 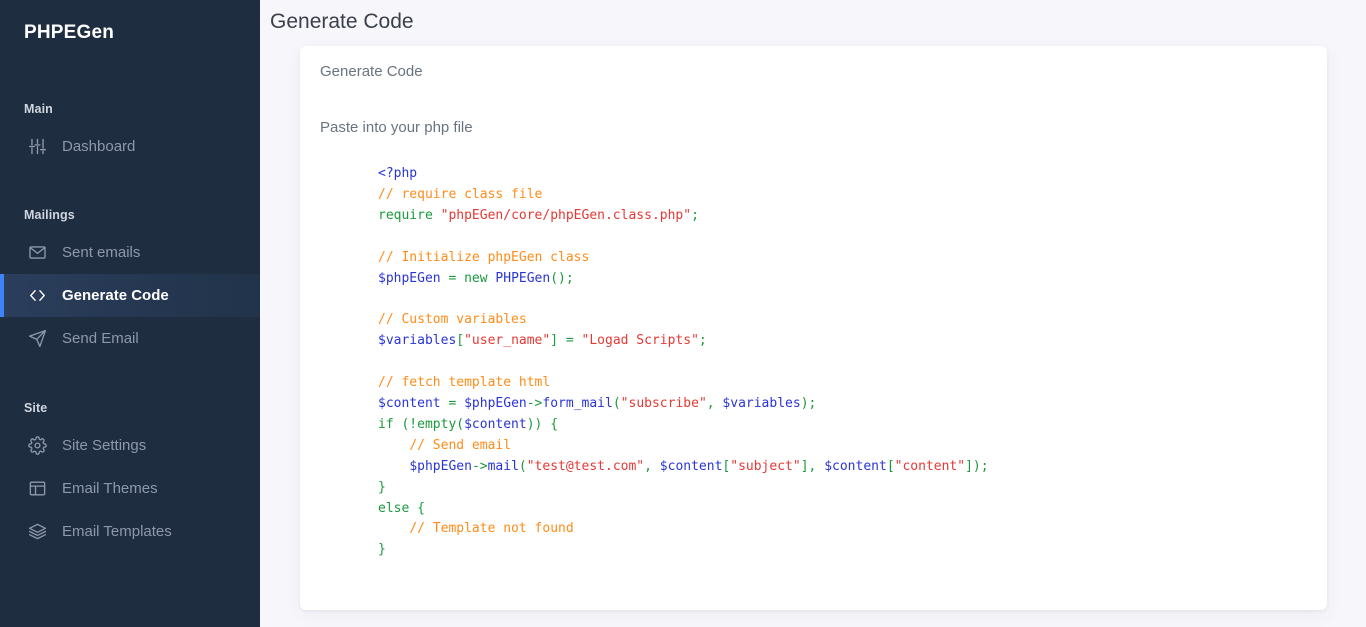 I want to click on sidebar-item-generate-code: Generate Code, so click(x=130, y=295).